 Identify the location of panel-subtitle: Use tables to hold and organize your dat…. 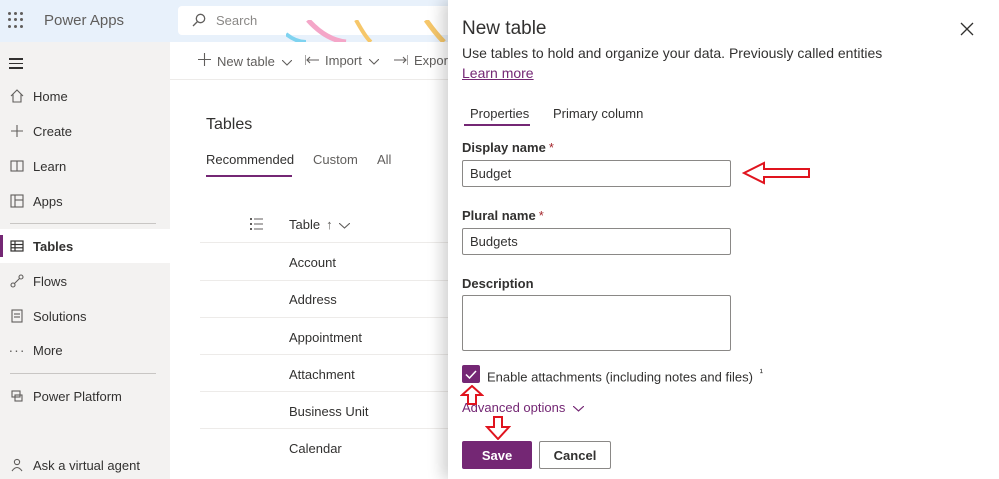
(672, 53).